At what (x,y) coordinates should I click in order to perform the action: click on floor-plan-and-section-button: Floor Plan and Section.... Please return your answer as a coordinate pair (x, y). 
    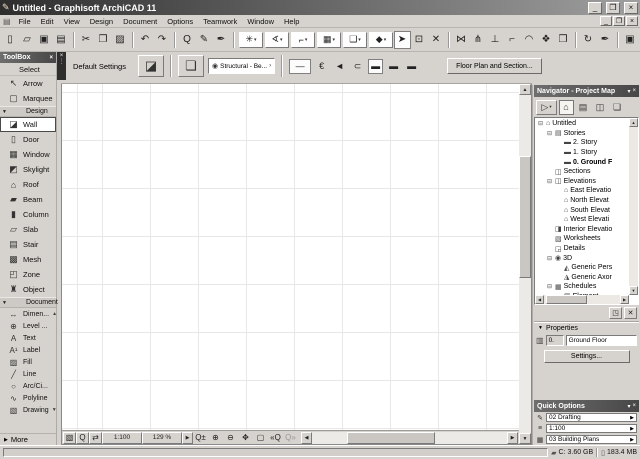
    Looking at the image, I should click on (494, 66).